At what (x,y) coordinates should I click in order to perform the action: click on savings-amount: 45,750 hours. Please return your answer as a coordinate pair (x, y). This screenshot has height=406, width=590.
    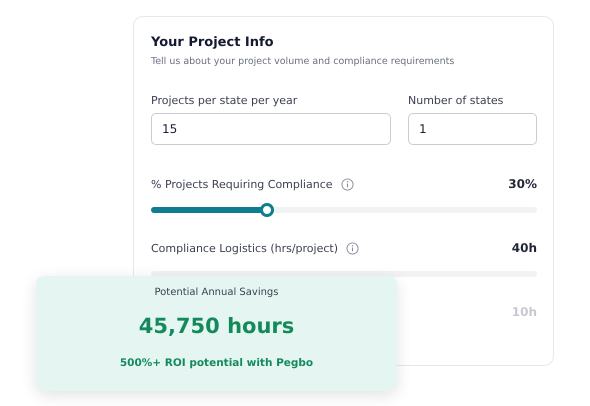
    Looking at the image, I should click on (216, 326).